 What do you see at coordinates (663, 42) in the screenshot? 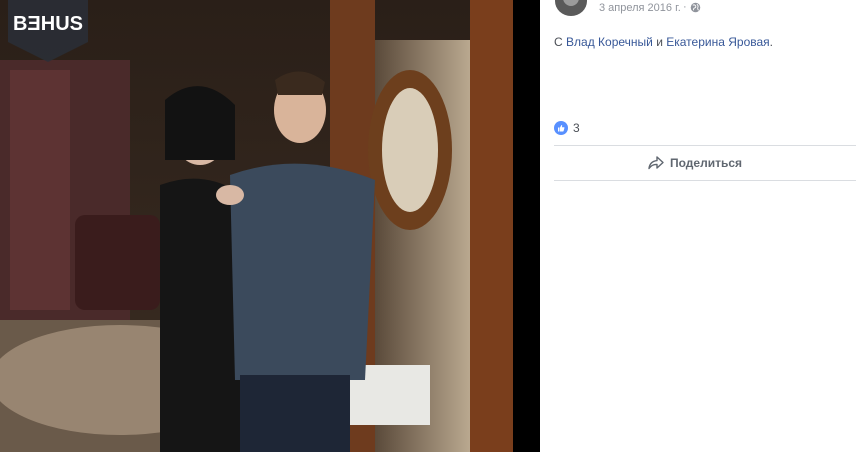
I see `tagged-people: С Влад Коречный и Екатерина Яровая.` at bounding box center [663, 42].